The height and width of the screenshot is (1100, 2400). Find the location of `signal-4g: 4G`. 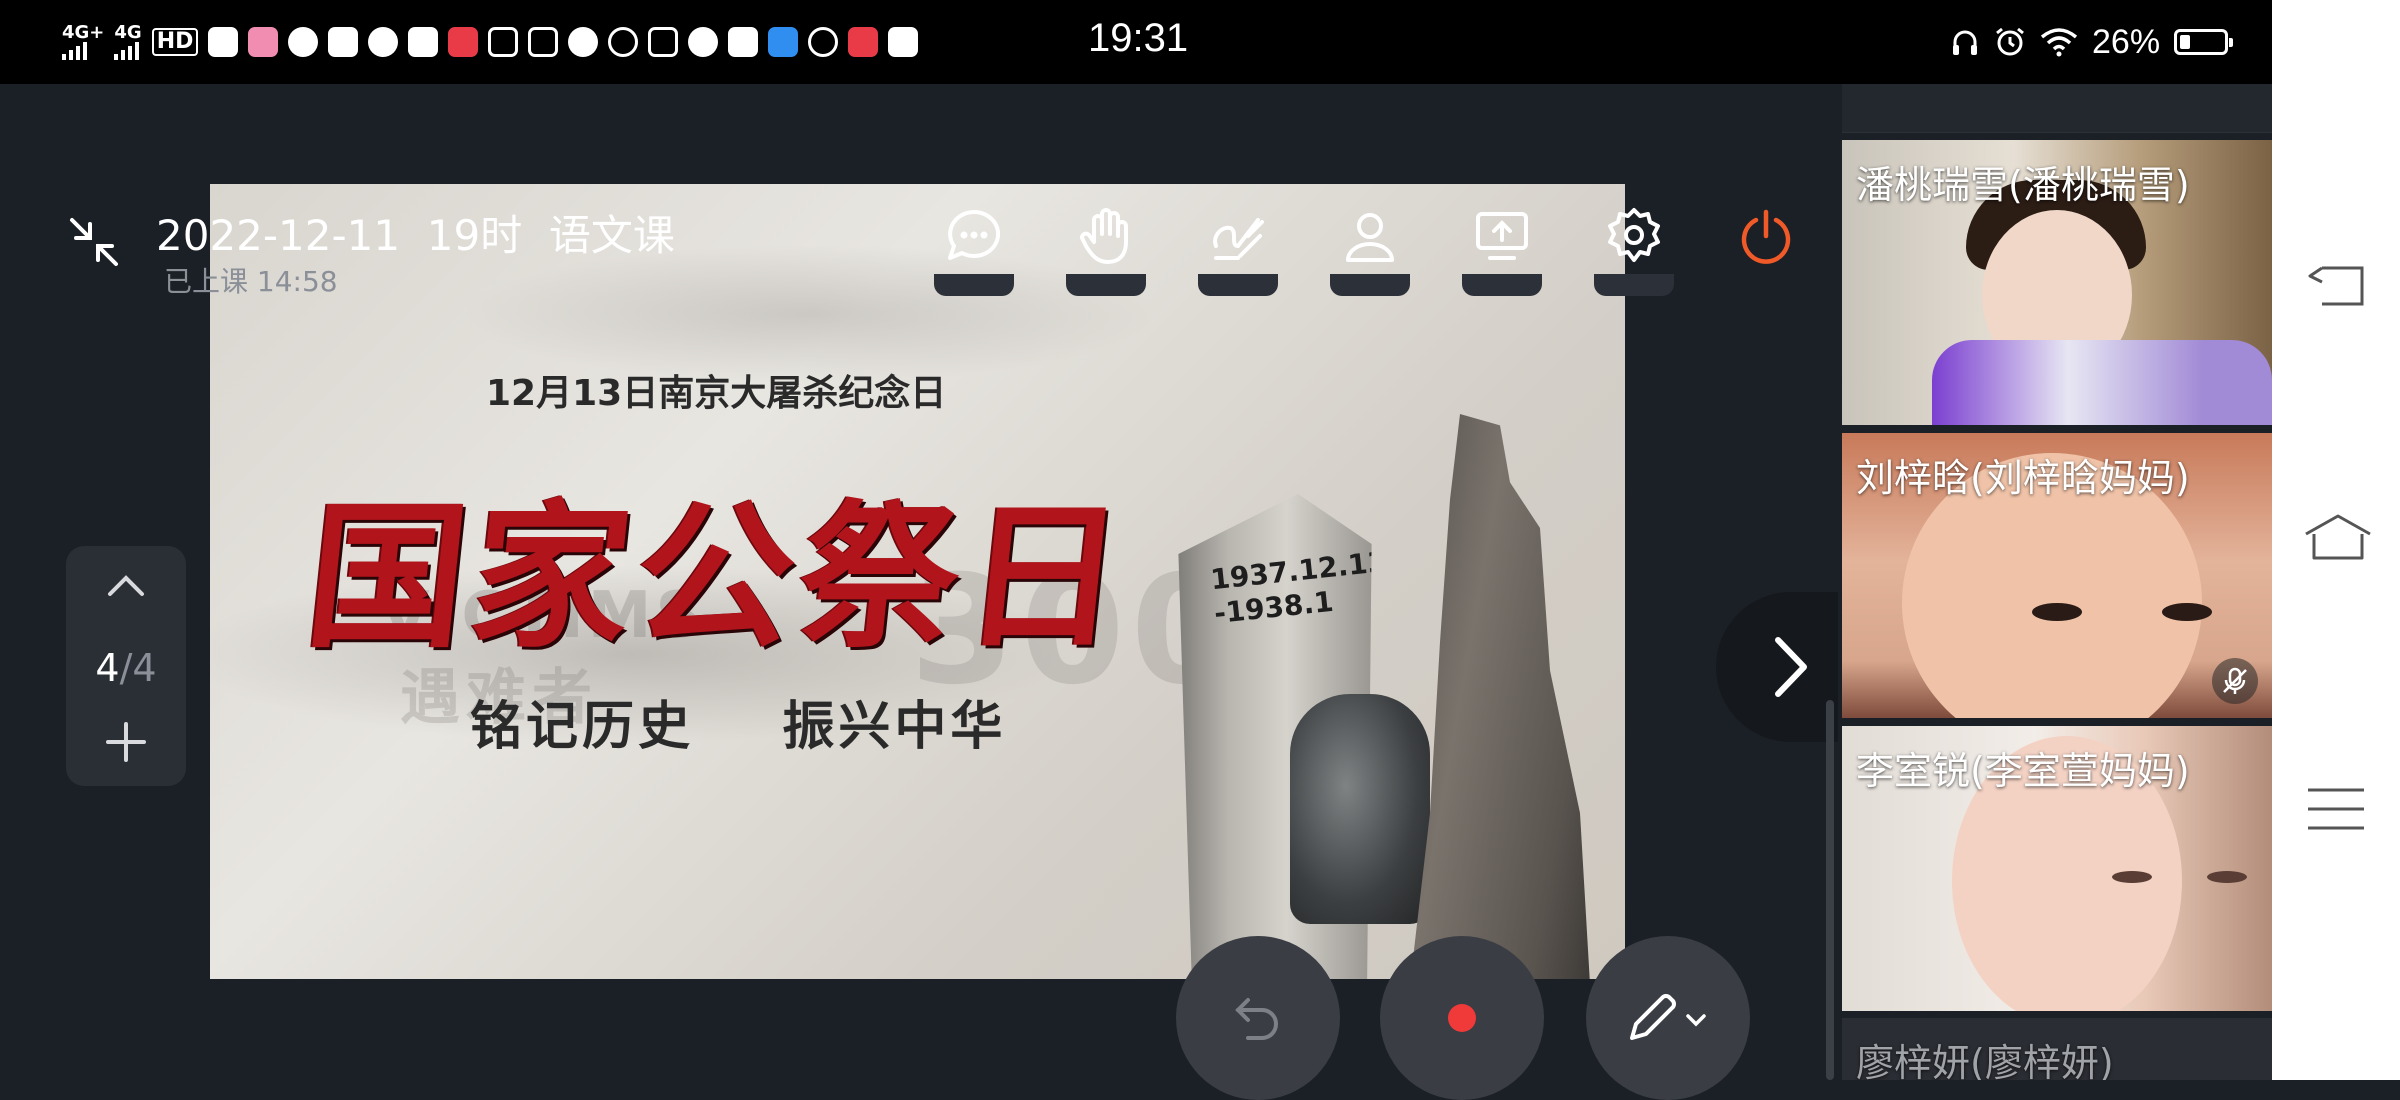

signal-4g: 4G is located at coordinates (128, 41).